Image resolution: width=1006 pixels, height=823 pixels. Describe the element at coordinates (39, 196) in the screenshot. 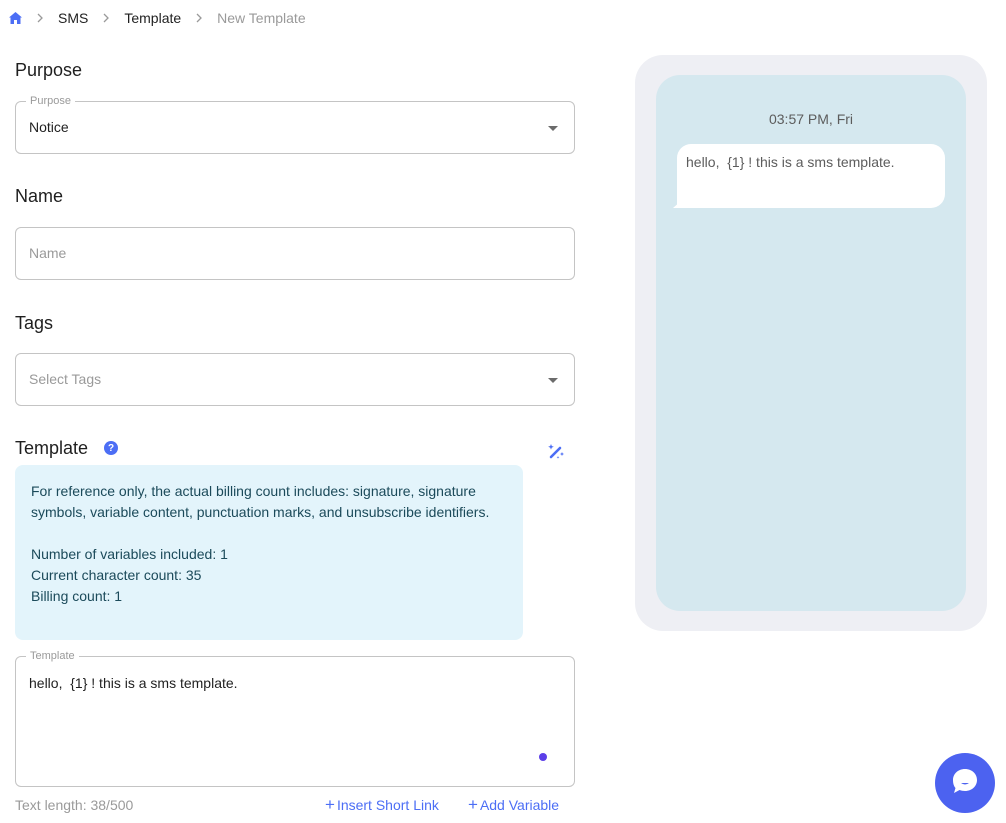

I see `name-section-title: Name` at that location.